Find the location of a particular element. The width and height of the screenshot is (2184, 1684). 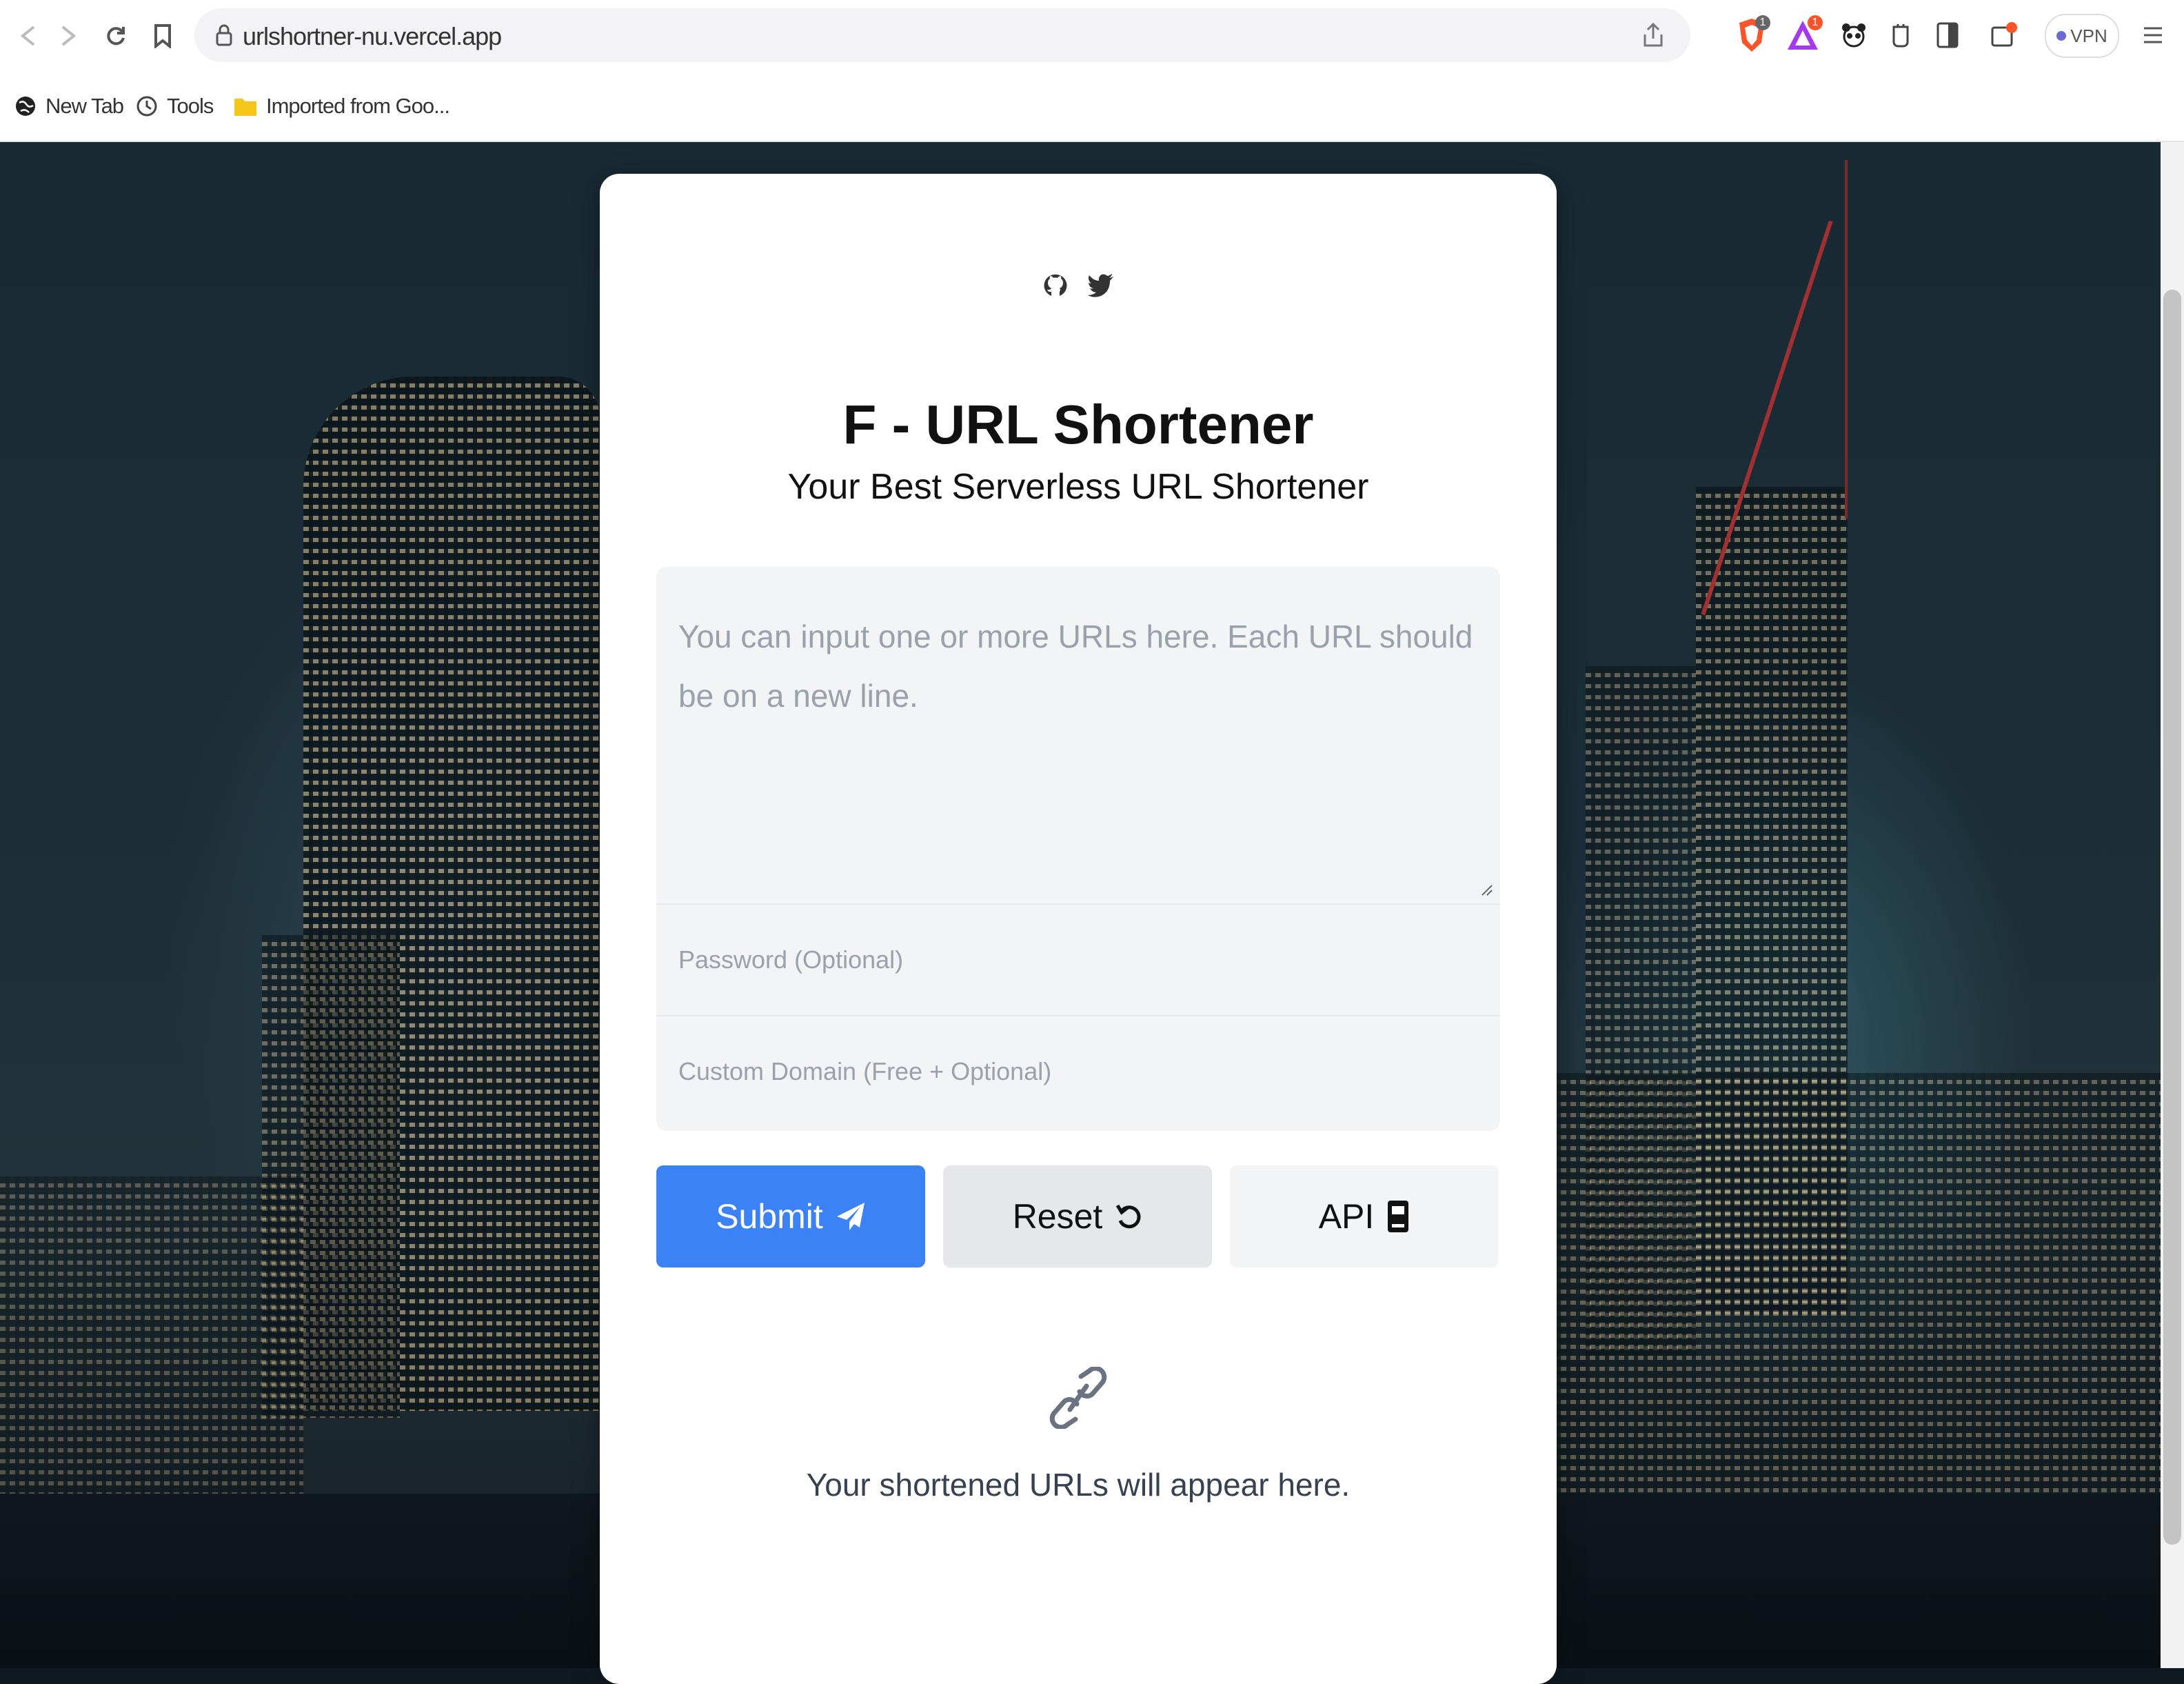

resize-grip-icon is located at coordinates (1486, 890).